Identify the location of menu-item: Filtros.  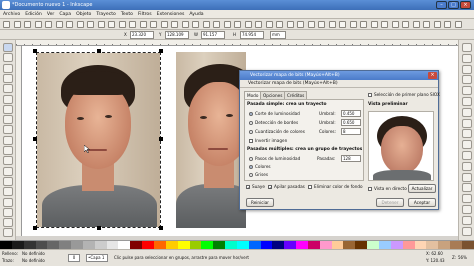
(145, 14).